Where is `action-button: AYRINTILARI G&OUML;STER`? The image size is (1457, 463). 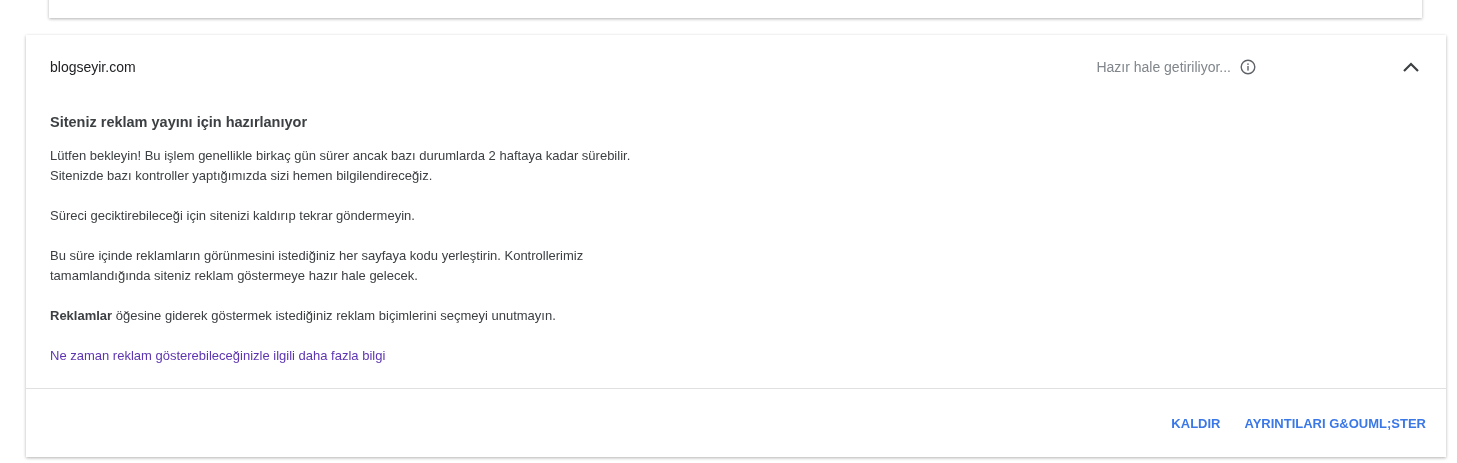
action-button: AYRINTILARI G&OUML;STER is located at coordinates (1335, 423).